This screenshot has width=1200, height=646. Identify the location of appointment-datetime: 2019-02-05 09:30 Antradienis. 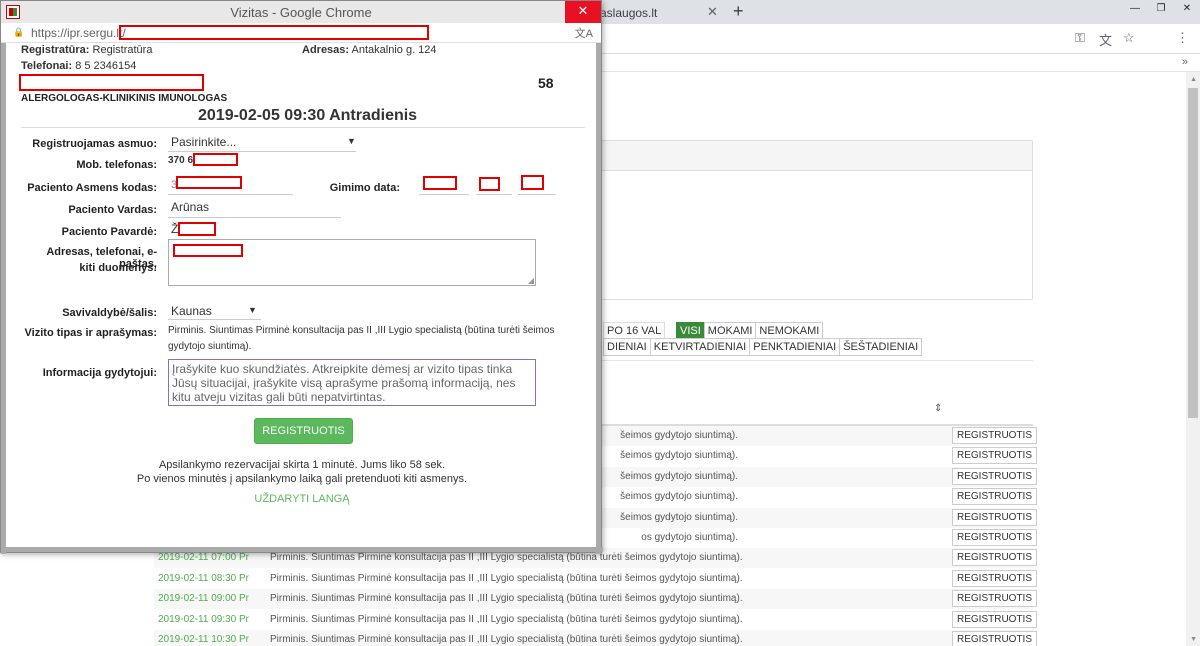
(308, 115).